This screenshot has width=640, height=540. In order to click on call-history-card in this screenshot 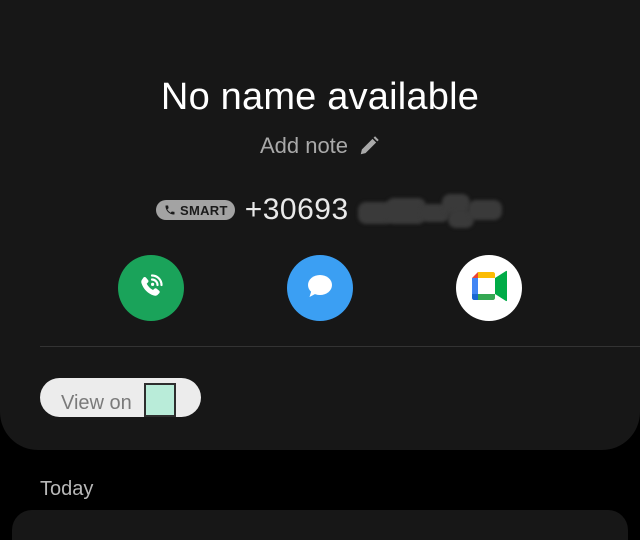, I will do `click(320, 525)`.